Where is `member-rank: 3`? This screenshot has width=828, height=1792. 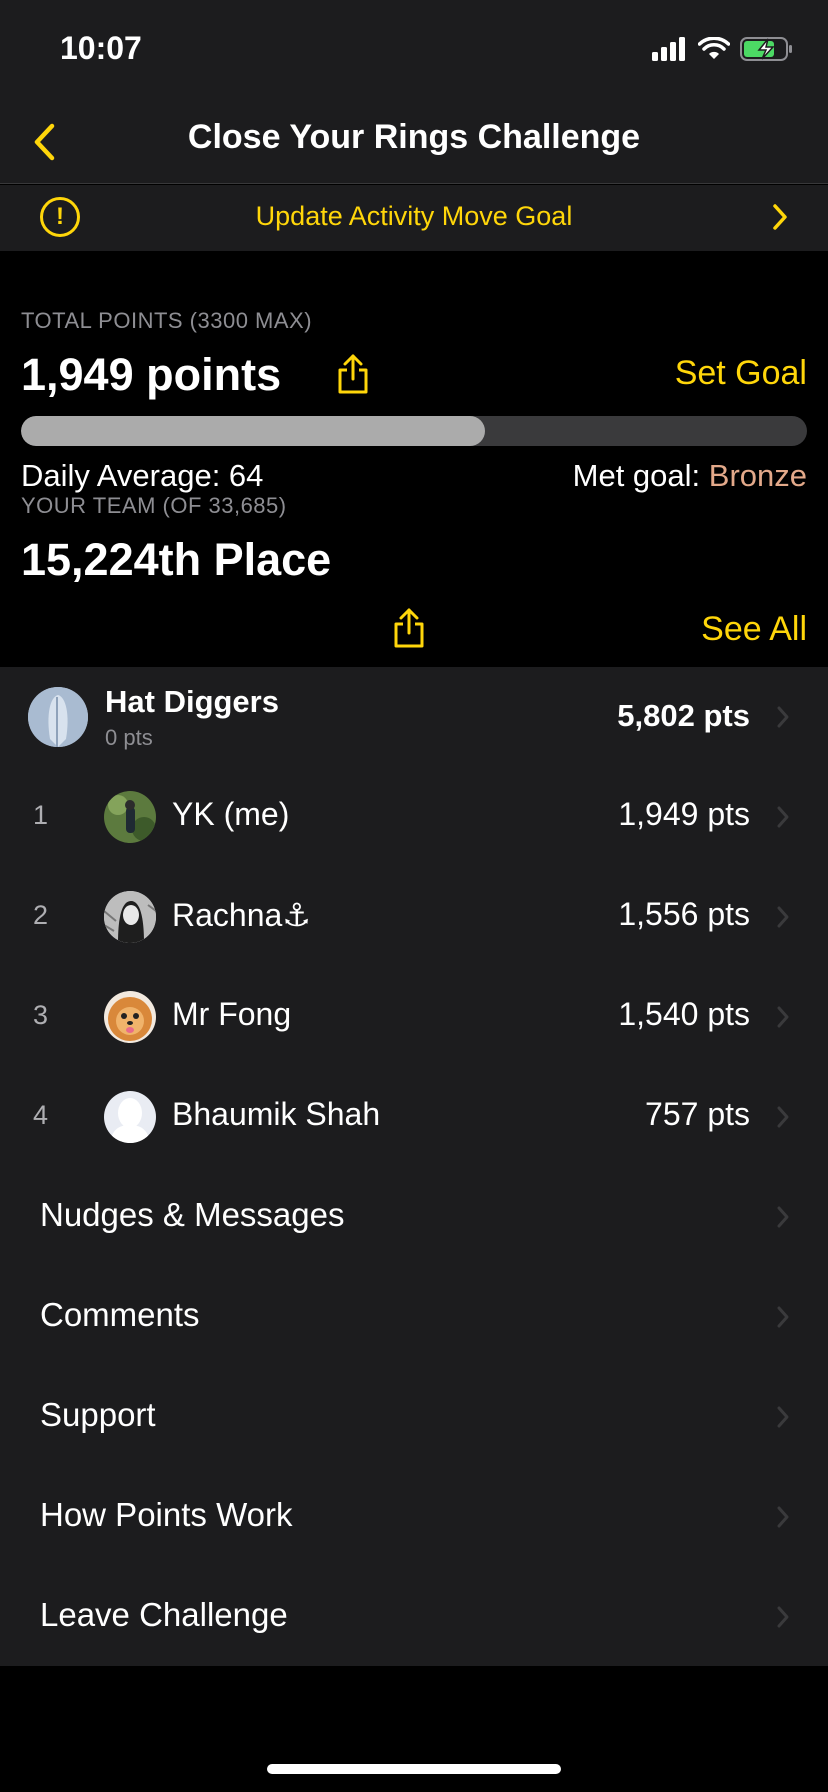
member-rank: 3 is located at coordinates (41, 1015).